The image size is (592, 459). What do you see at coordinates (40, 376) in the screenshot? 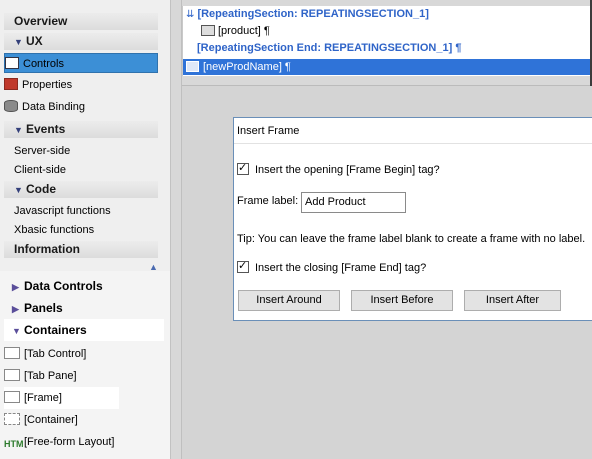
I see `container-tab-pane: [Tab Pane]` at bounding box center [40, 376].